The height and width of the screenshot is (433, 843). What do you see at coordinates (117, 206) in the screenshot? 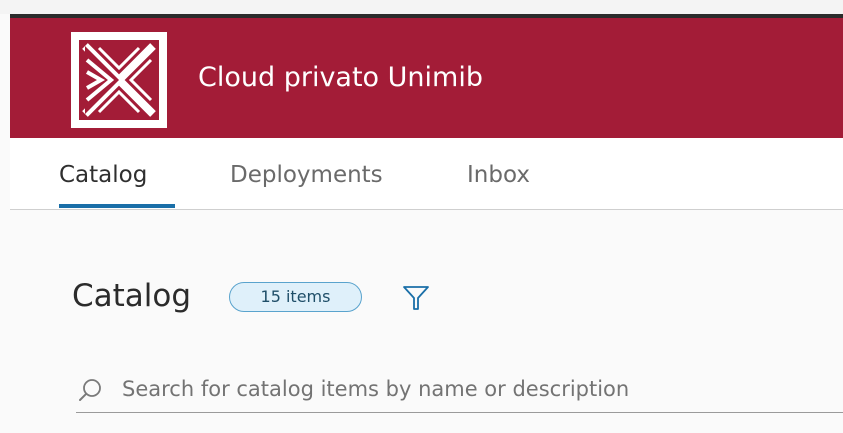
I see `active-tab-indicator` at bounding box center [117, 206].